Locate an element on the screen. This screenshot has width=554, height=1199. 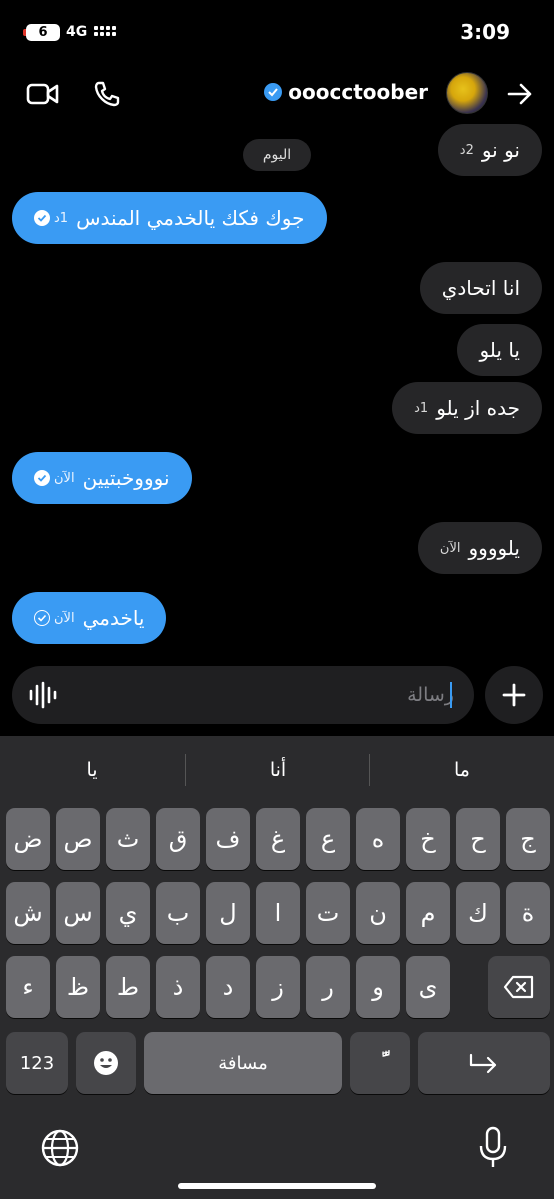
key: د is located at coordinates (228, 987).